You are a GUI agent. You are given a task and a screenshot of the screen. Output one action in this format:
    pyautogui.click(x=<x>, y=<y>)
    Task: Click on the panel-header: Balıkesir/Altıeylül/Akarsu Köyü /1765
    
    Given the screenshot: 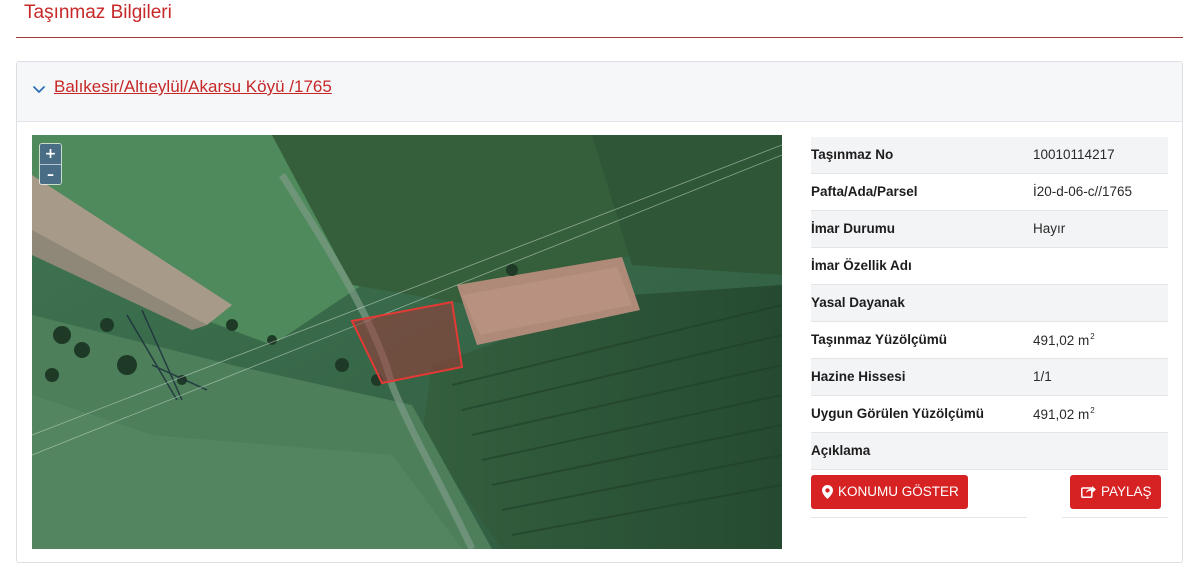 What is the action you would take?
    pyautogui.click(x=599, y=92)
    